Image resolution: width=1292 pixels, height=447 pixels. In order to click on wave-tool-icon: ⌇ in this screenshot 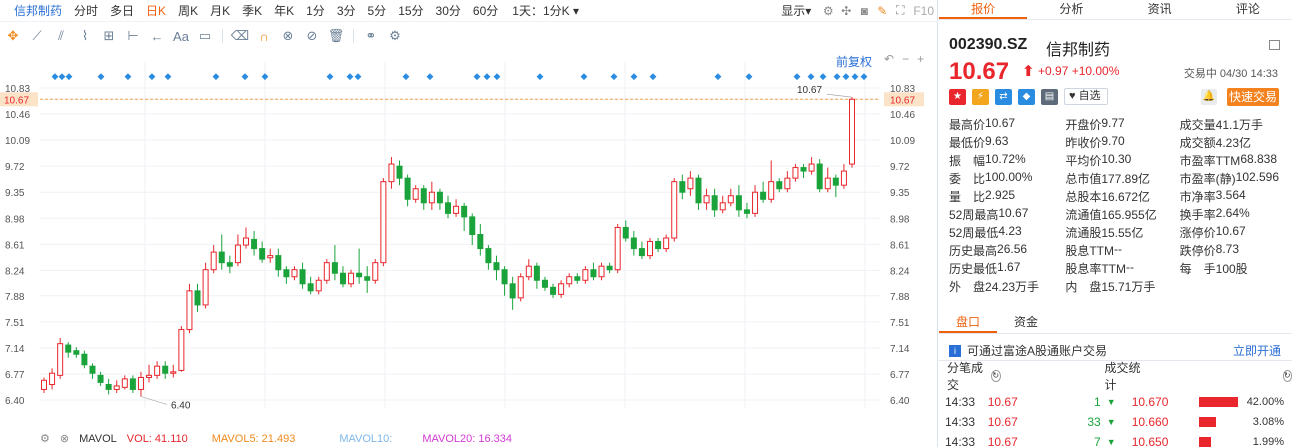, I will do `click(85, 36)`.